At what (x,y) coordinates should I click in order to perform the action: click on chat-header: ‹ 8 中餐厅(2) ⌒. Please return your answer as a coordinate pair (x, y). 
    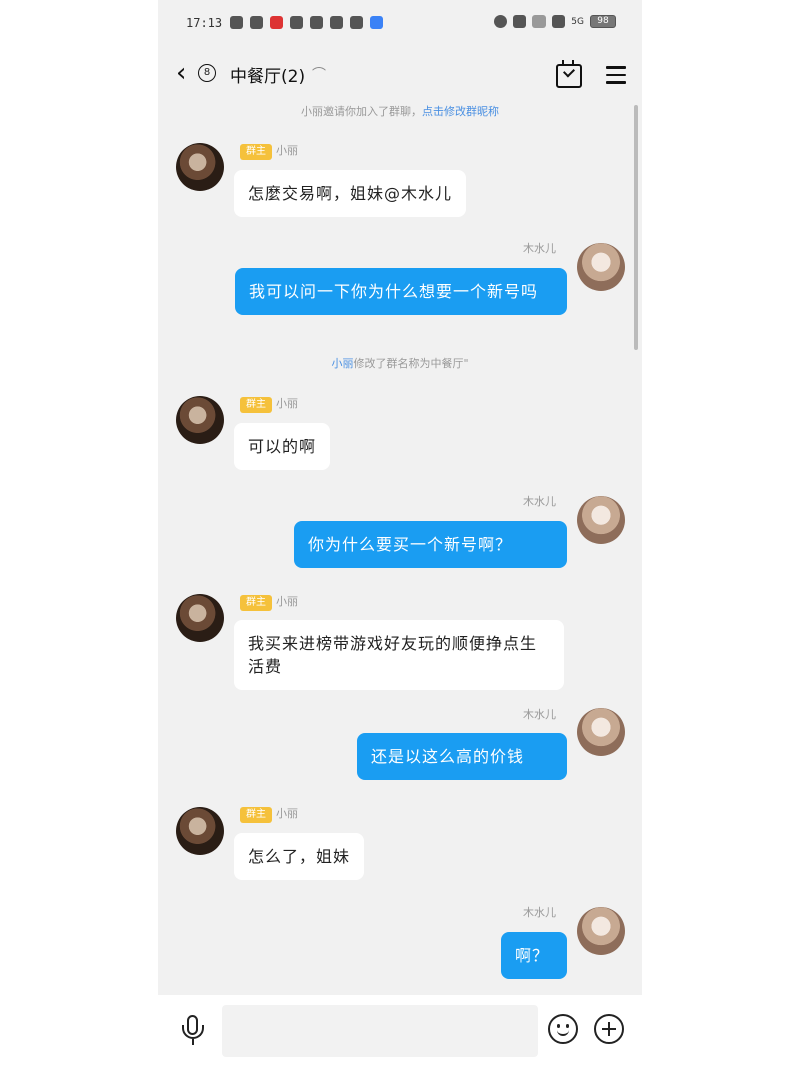
    Looking at the image, I should click on (400, 74).